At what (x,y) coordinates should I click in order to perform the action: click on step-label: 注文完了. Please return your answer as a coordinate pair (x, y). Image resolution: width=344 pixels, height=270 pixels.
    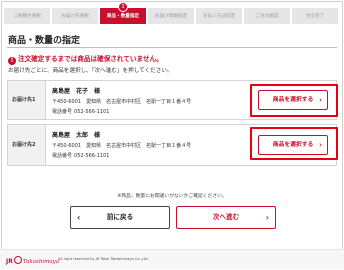
    Looking at the image, I should click on (315, 16).